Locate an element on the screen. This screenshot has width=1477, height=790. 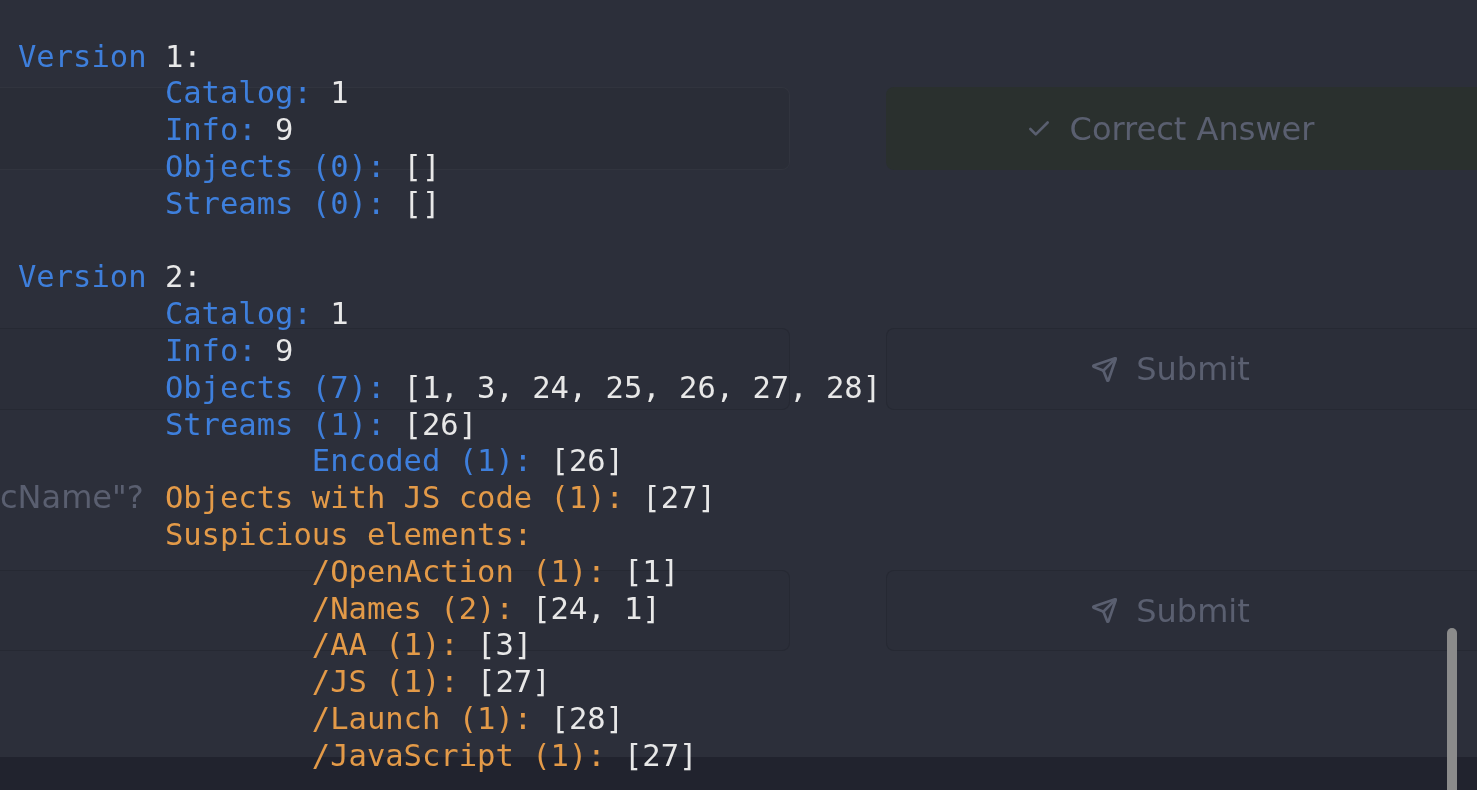
entry-label: Encoded (1): is located at coordinates (422, 461).